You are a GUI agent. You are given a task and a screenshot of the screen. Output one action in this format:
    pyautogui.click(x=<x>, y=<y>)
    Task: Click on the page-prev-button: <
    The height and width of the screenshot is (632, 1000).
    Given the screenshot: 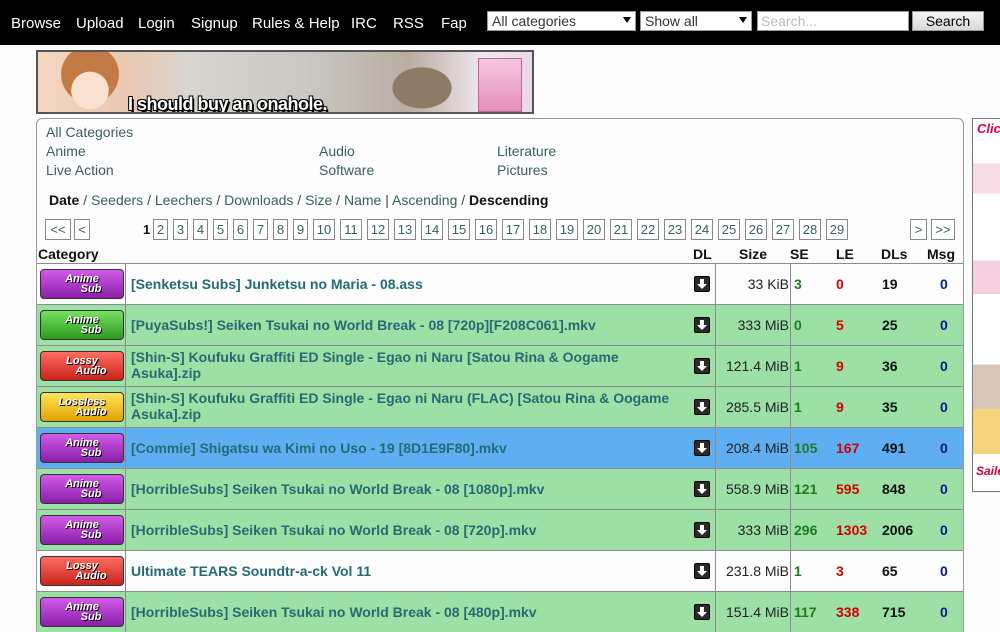 What is the action you would take?
    pyautogui.click(x=82, y=229)
    